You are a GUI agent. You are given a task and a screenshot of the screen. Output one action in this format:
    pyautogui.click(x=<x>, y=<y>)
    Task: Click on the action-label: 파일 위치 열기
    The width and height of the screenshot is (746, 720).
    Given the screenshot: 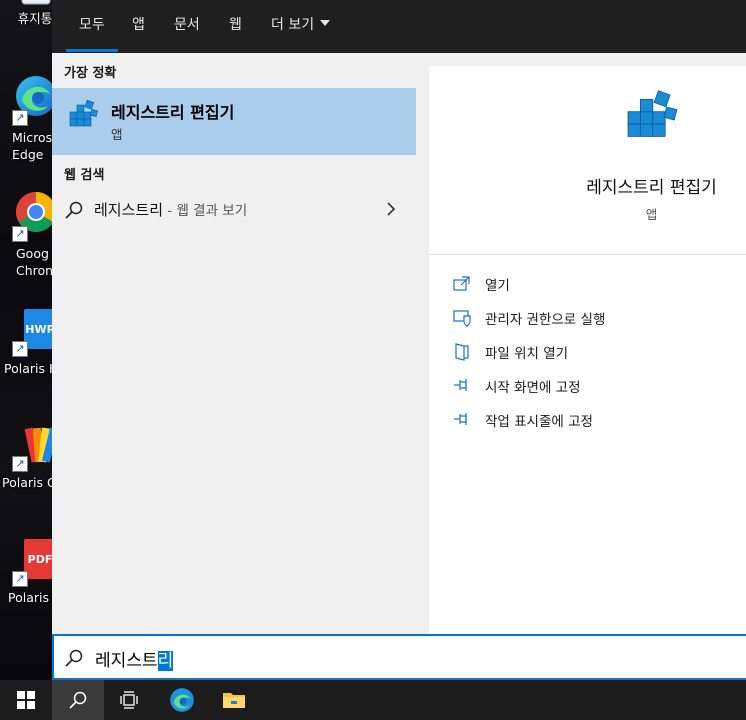 What is the action you would take?
    pyautogui.click(x=527, y=354)
    